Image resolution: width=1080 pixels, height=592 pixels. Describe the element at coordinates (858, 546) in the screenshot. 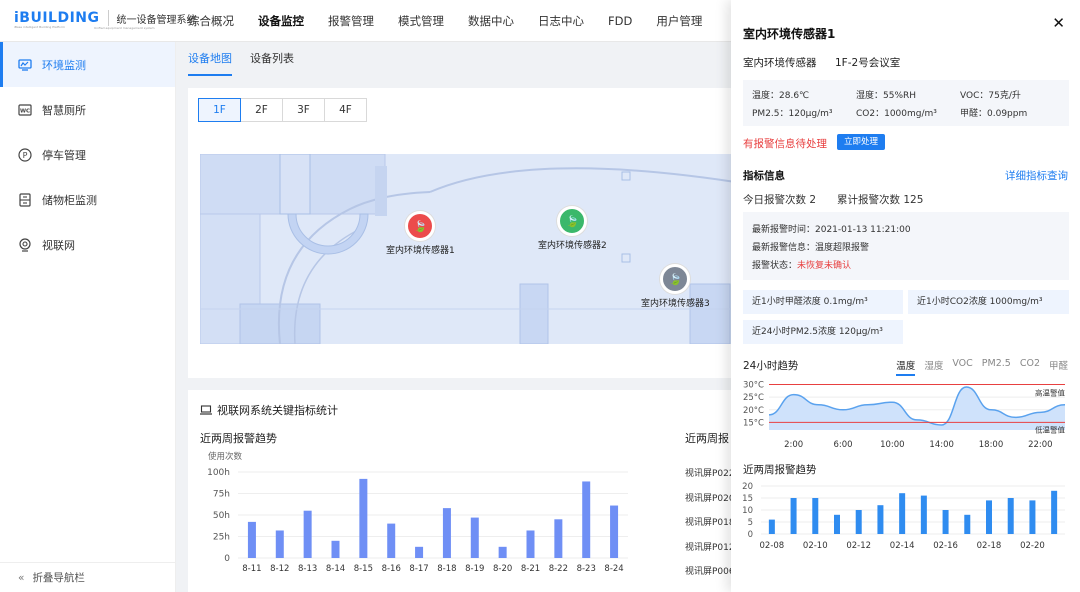

I see `x-tick-label: 02-12` at that location.